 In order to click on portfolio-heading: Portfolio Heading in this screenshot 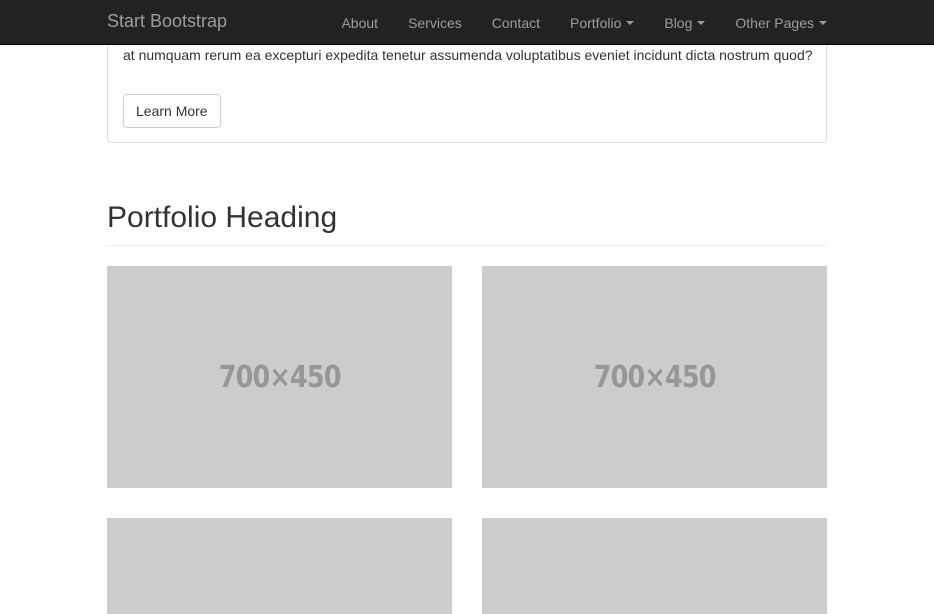, I will do `click(467, 223)`.